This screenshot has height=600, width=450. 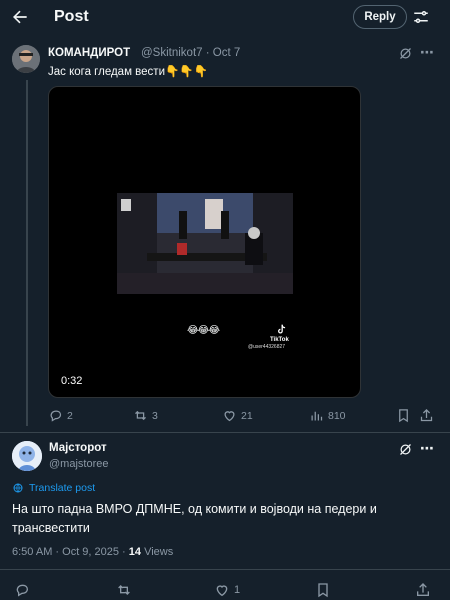 I want to click on translate-label: Translate post, so click(x=62, y=488).